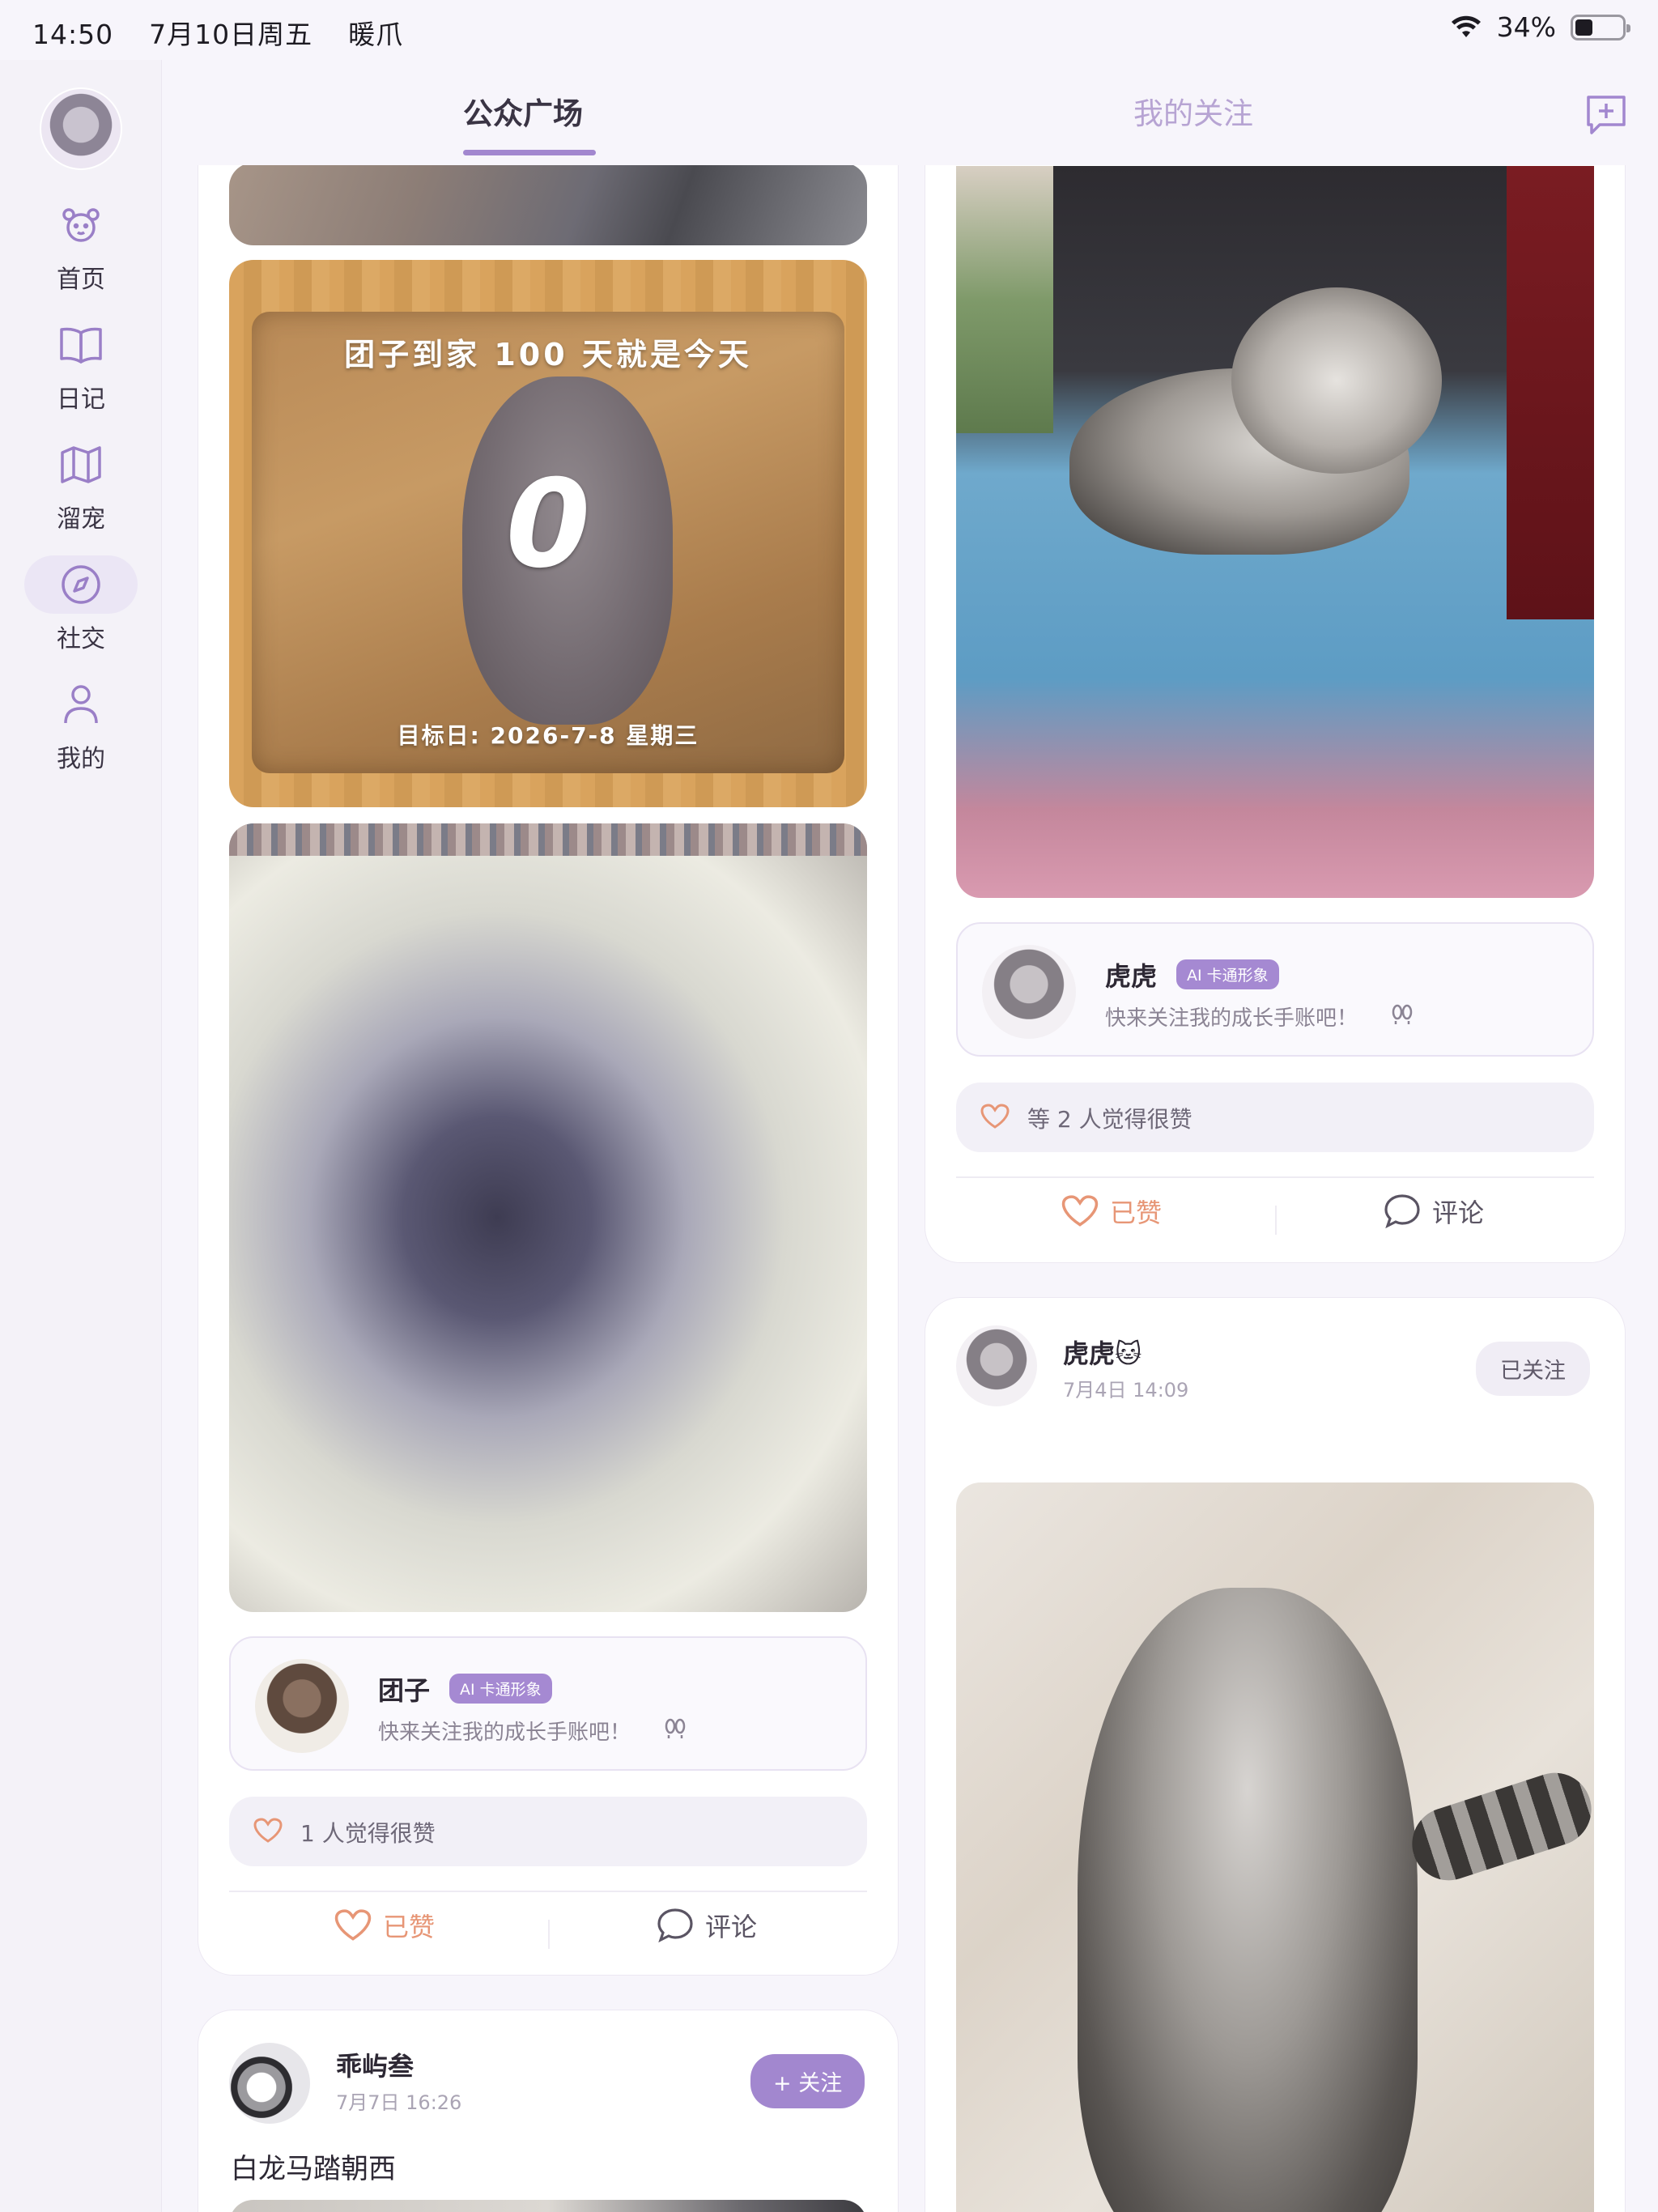  I want to click on compass-icon, so click(81, 585).